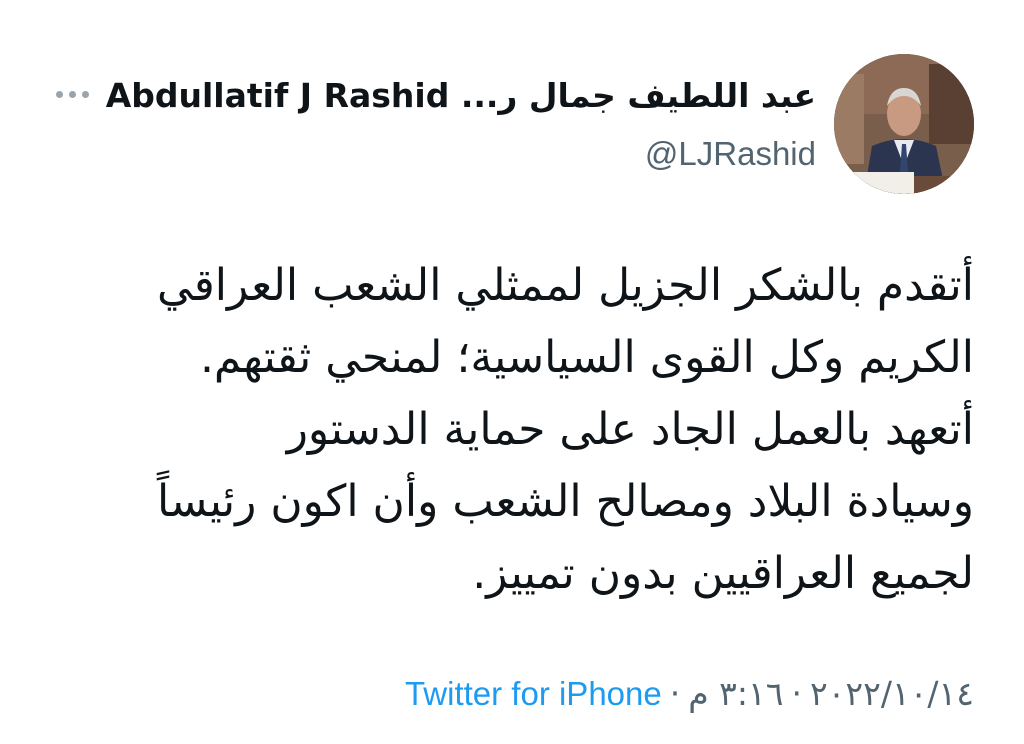  What do you see at coordinates (735, 693) in the screenshot?
I see `tweet-time: ٣:١٦ م` at bounding box center [735, 693].